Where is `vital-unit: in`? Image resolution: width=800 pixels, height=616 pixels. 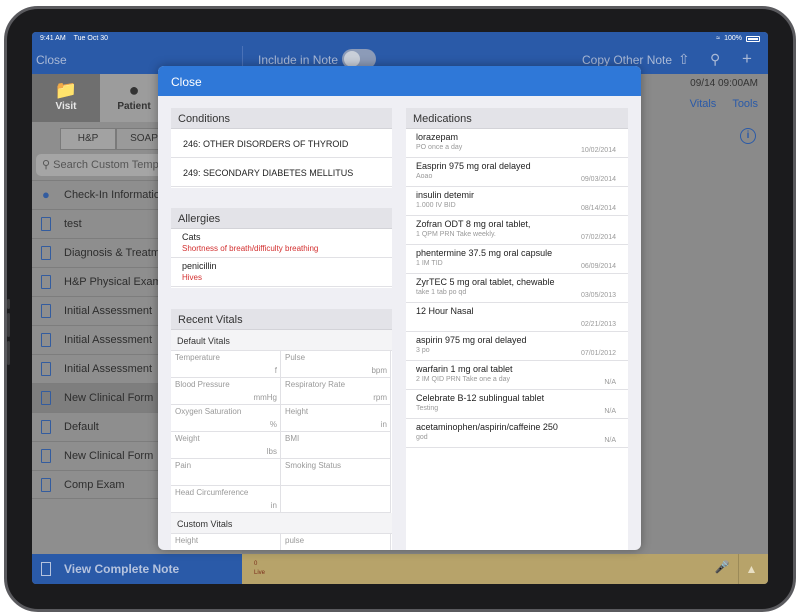
vital-unit: in is located at coordinates (383, 424).